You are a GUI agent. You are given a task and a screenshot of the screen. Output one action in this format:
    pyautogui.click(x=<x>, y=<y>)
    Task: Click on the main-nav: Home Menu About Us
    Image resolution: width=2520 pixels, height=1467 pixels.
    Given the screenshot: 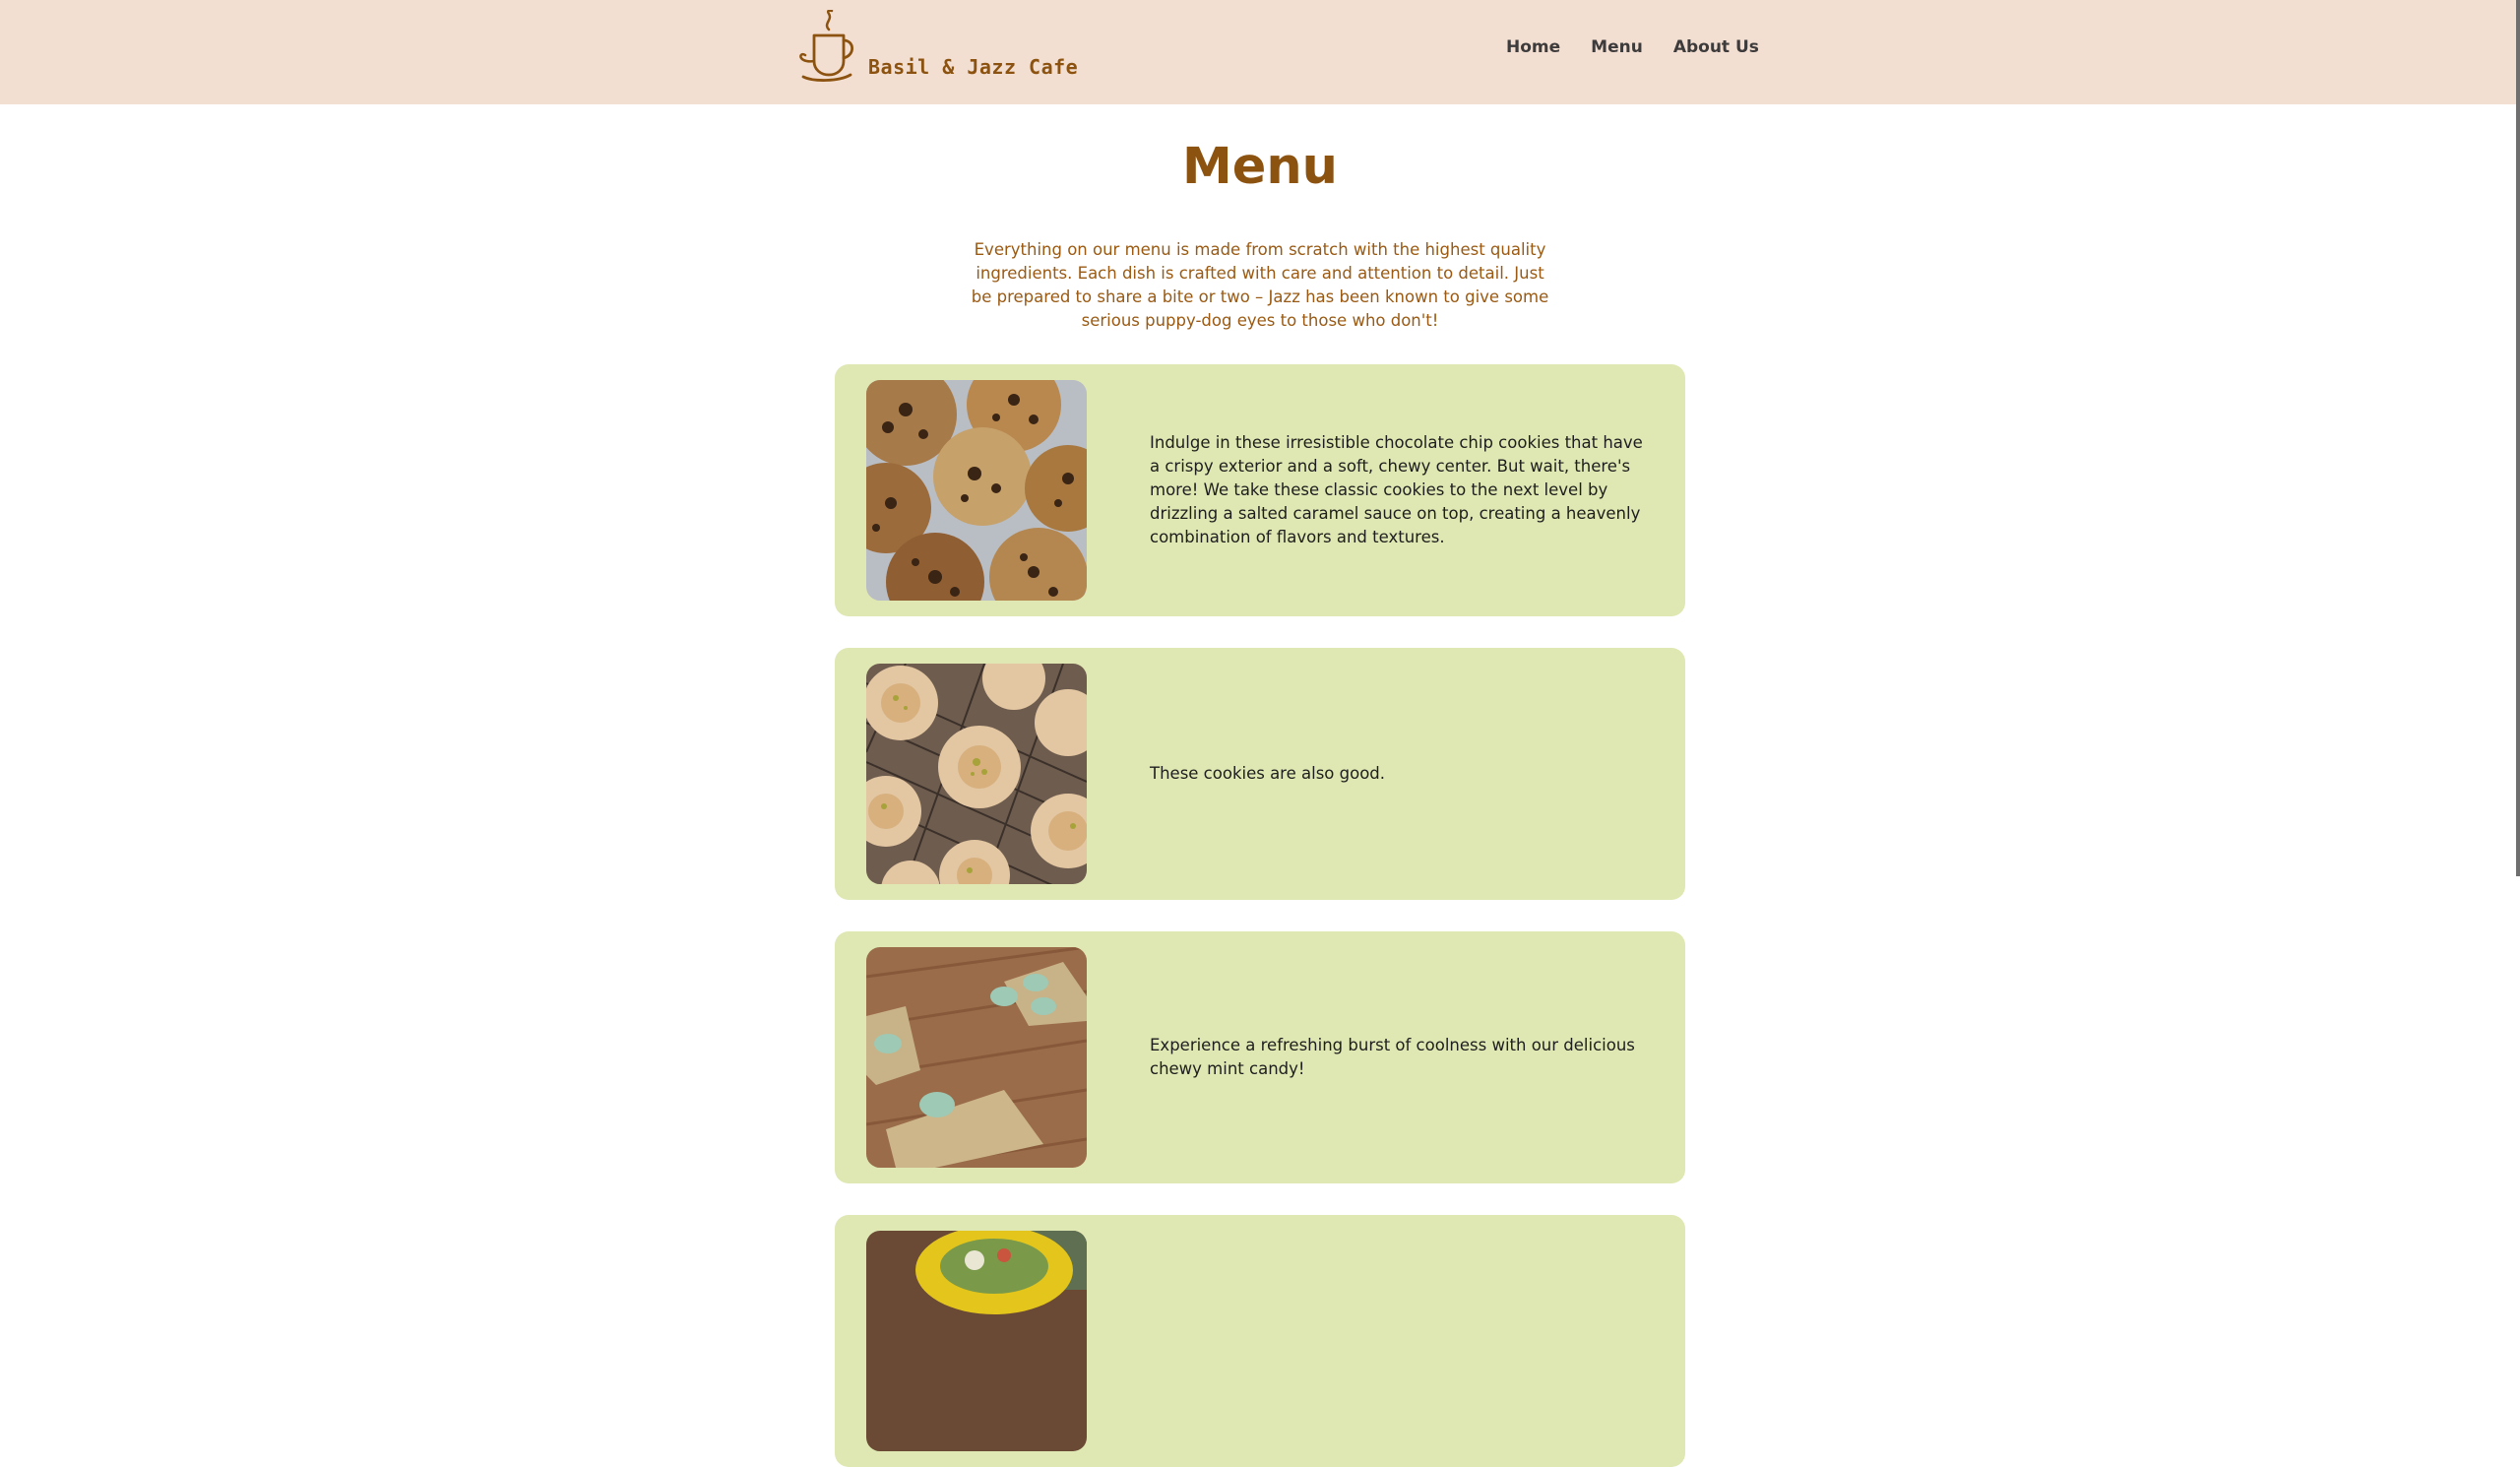 What is the action you would take?
    pyautogui.click(x=1632, y=47)
    